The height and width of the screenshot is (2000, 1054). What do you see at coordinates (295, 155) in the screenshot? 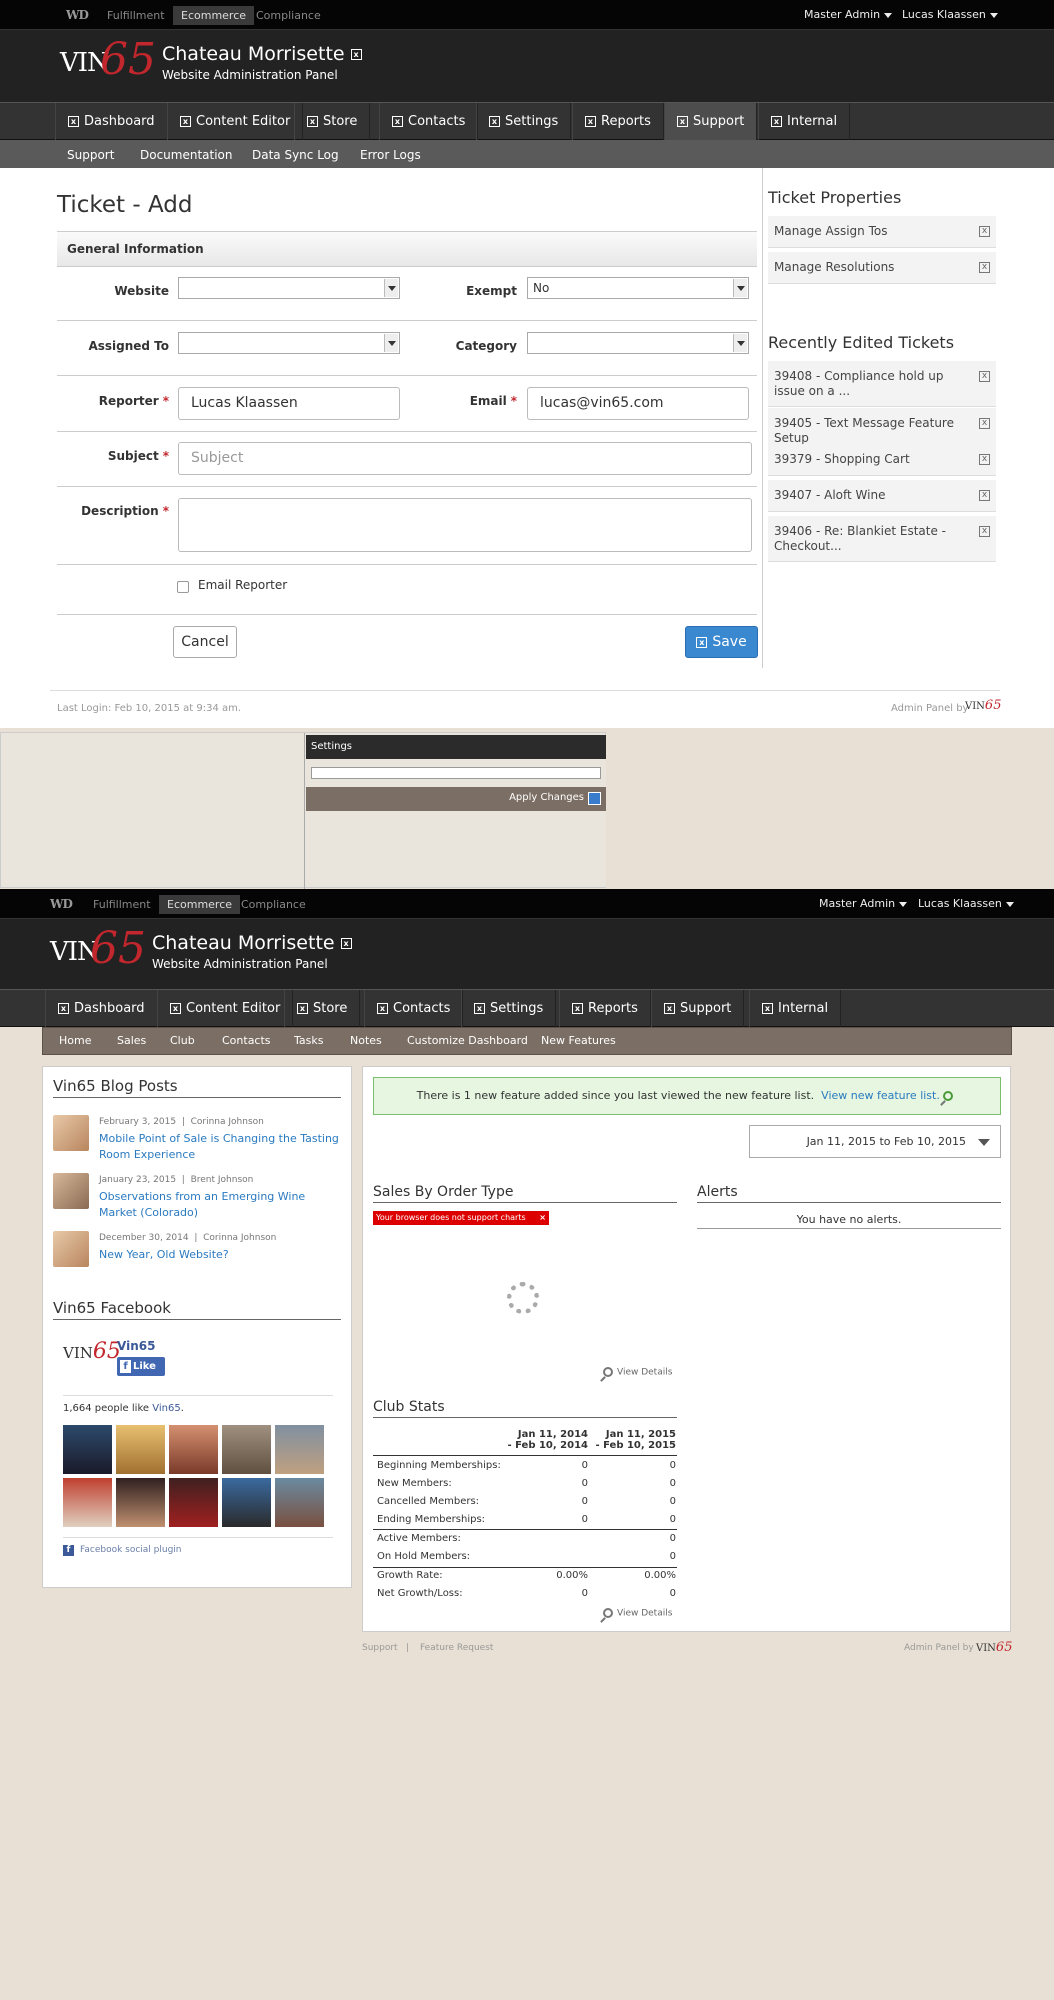
I see `subnav-data-sync-log: Data Sync Log` at bounding box center [295, 155].